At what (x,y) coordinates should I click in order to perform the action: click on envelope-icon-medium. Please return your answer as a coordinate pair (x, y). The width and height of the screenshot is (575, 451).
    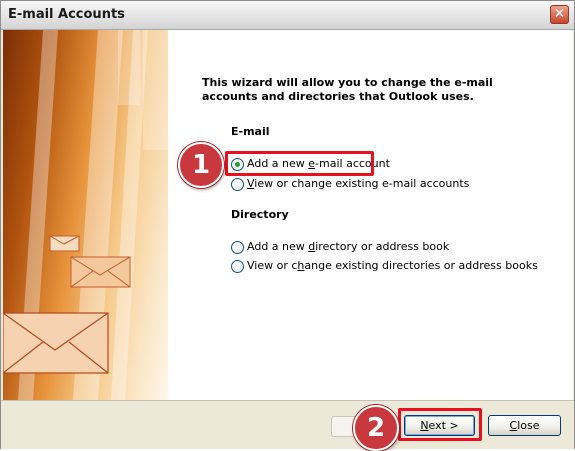
    Looking at the image, I should click on (100, 272).